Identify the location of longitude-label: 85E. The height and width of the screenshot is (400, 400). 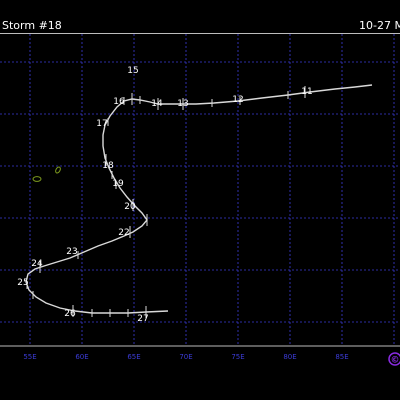
(341, 357).